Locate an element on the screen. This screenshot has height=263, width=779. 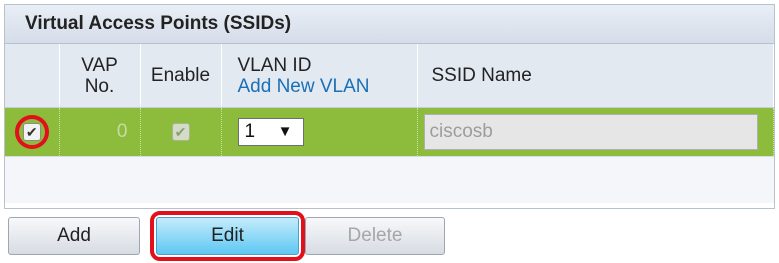
vlan-id-label: VLAN ID is located at coordinates (274, 65).